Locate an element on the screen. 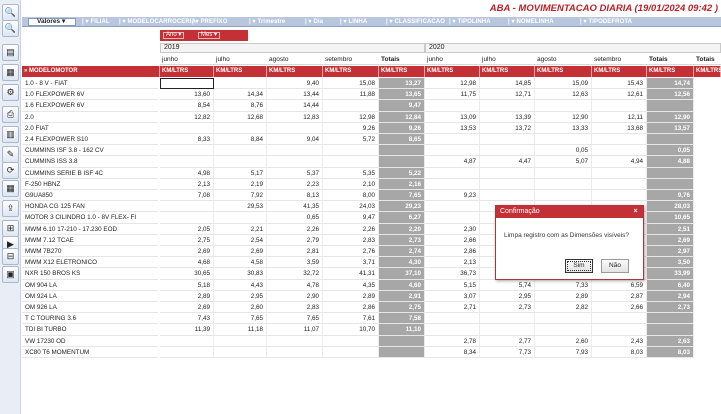 This screenshot has width=721, height=414. filter-prefixo: | ▾ PREFIXO is located at coordinates (209, 22).